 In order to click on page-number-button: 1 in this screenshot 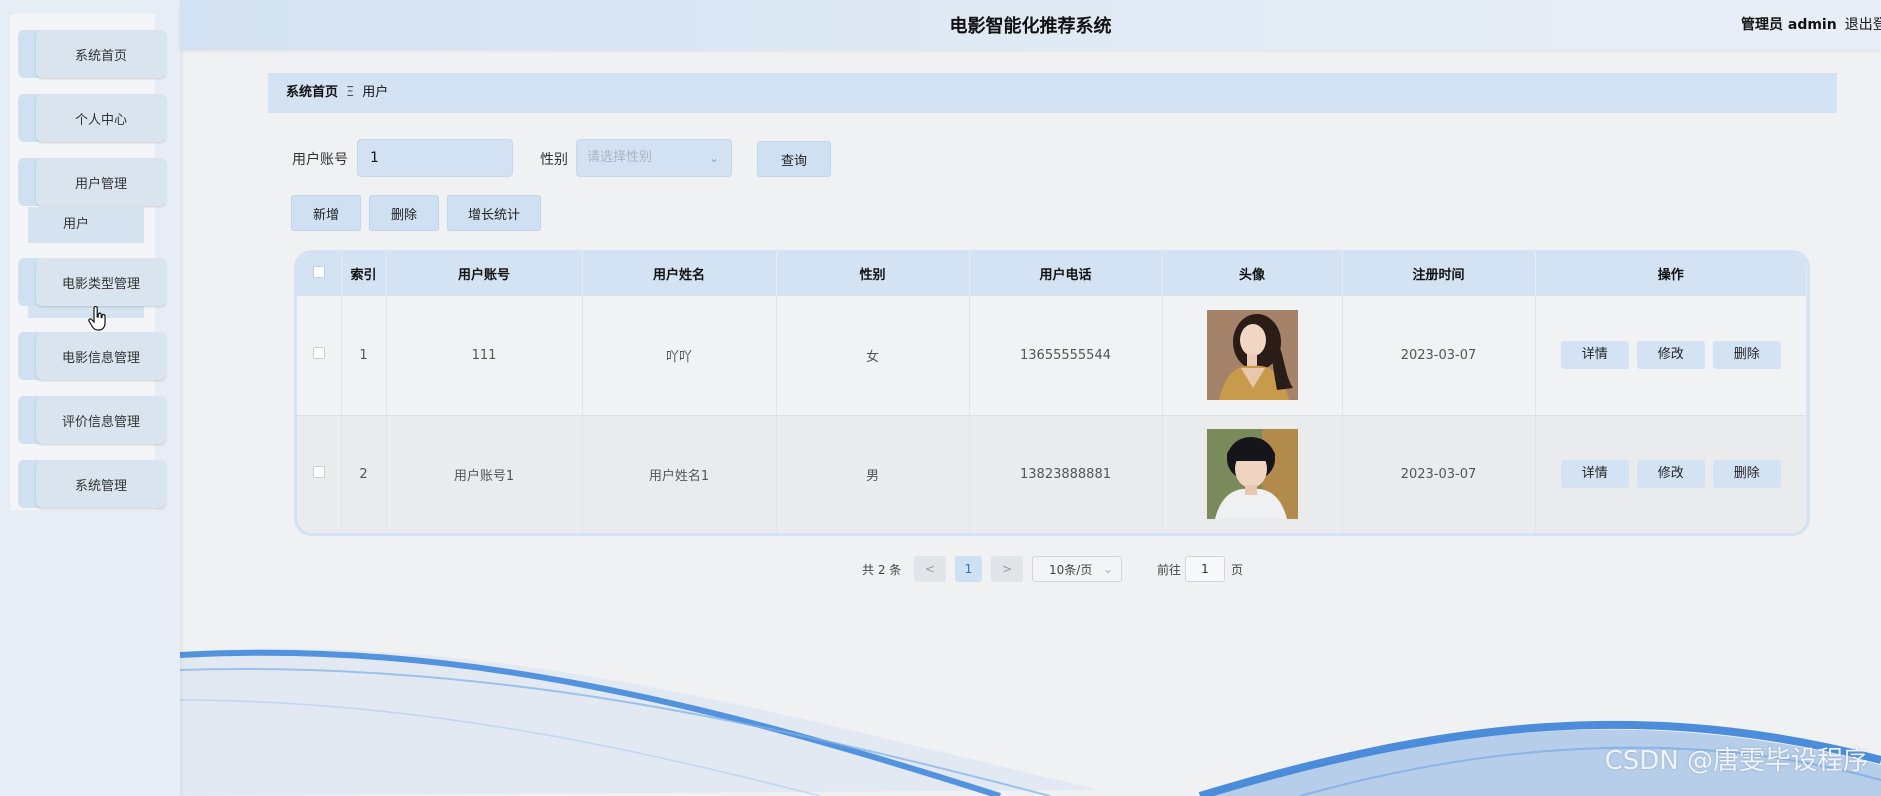, I will do `click(968, 569)`.